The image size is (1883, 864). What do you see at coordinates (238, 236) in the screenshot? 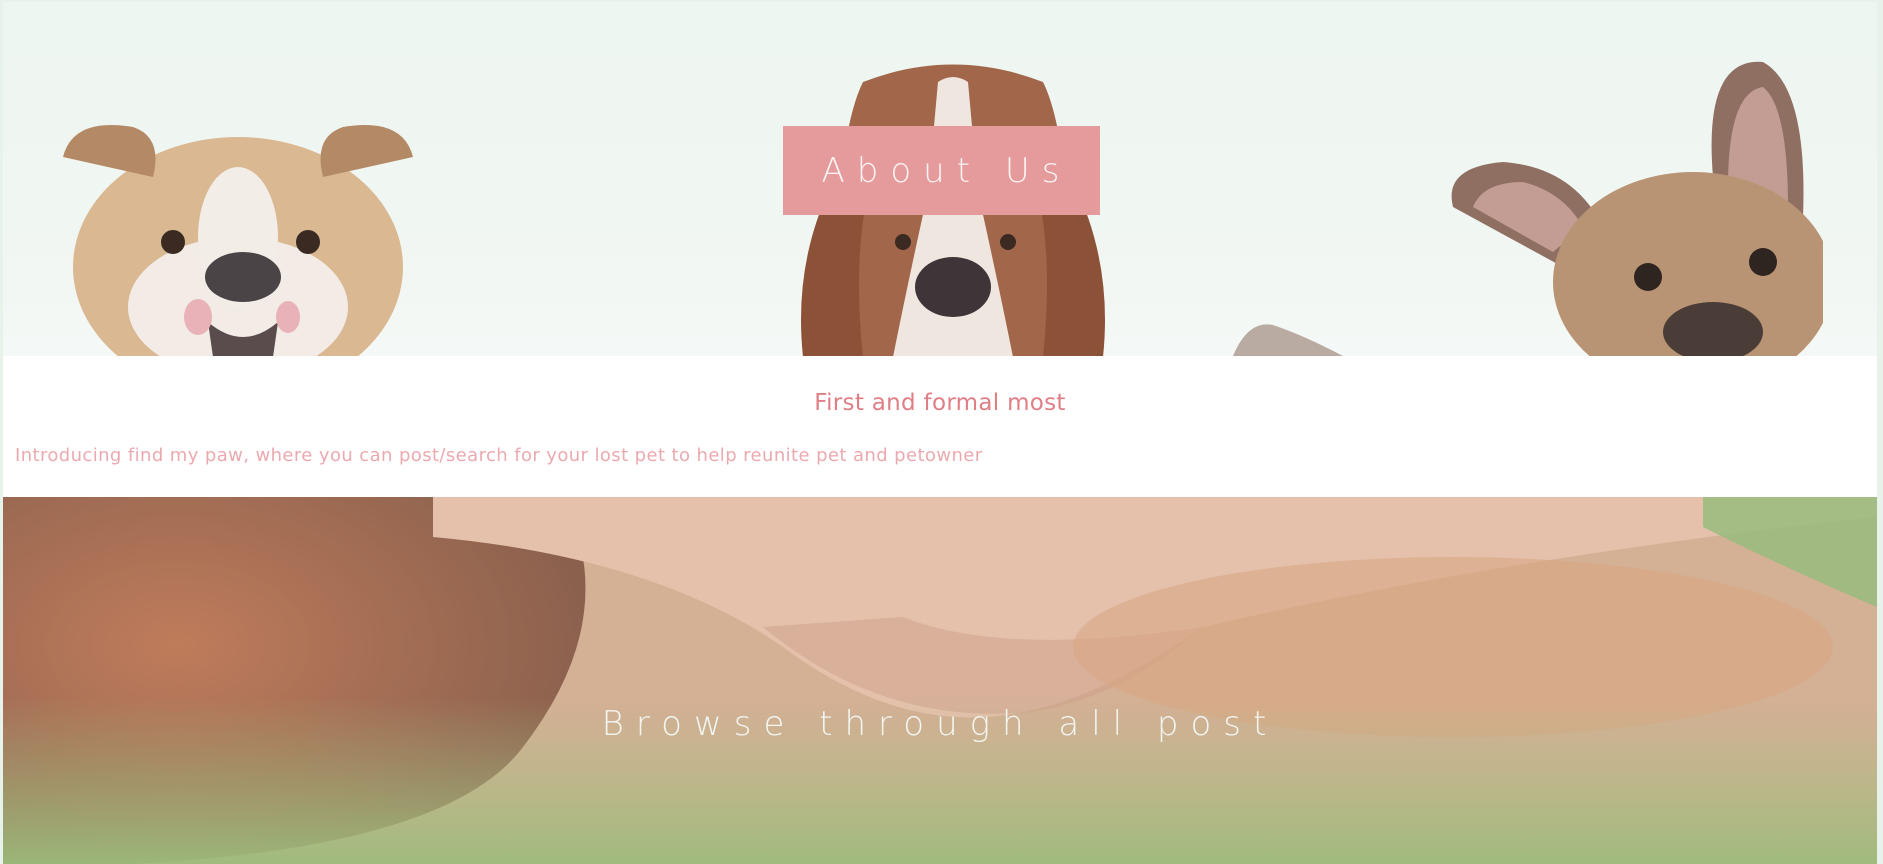
I see `bulldog-image` at bounding box center [238, 236].